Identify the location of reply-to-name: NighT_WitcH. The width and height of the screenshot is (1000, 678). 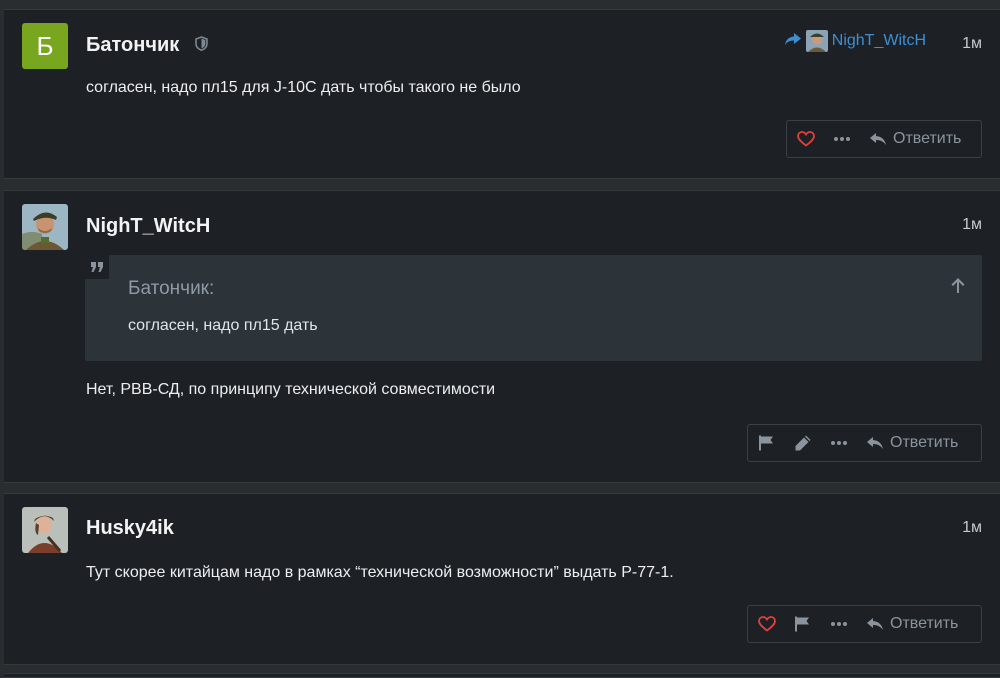
(879, 41).